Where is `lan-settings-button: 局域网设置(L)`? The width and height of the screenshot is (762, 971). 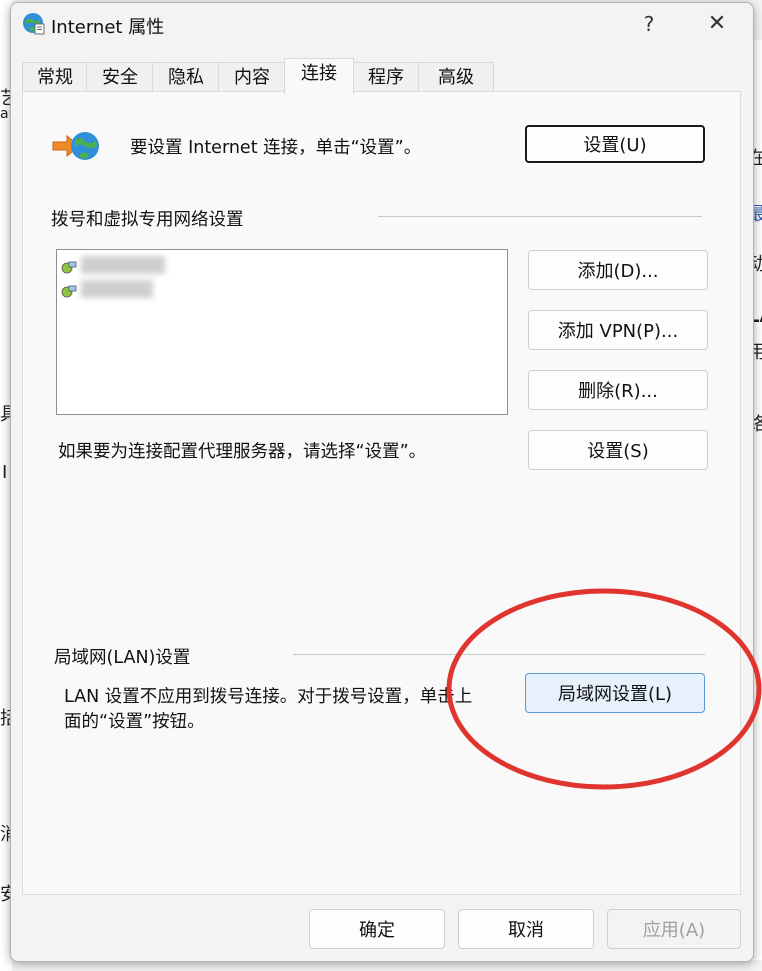 lan-settings-button: 局域网设置(L) is located at coordinates (615, 693).